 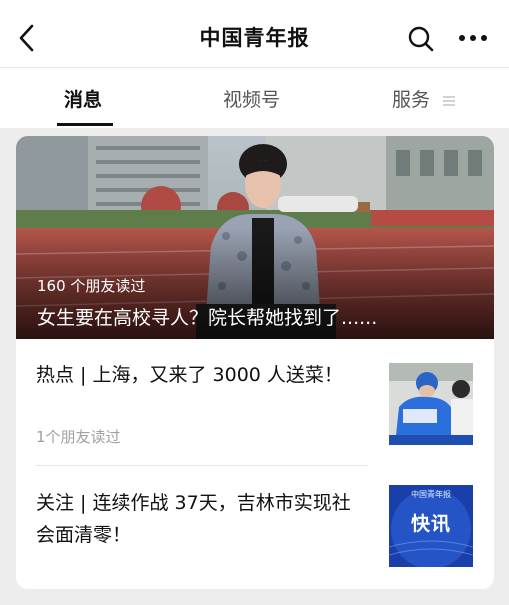 What do you see at coordinates (449, 100) in the screenshot?
I see `menu-lines-icon` at bounding box center [449, 100].